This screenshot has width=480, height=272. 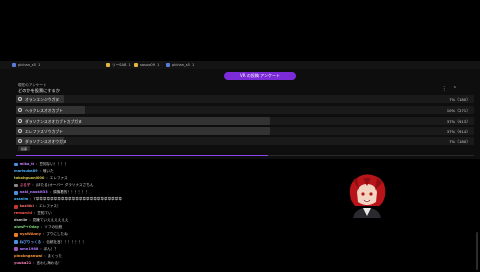 What do you see at coordinates (179, 256) in the screenshot?
I see `chat-message: pinoknganwai: まくった` at bounding box center [179, 256].